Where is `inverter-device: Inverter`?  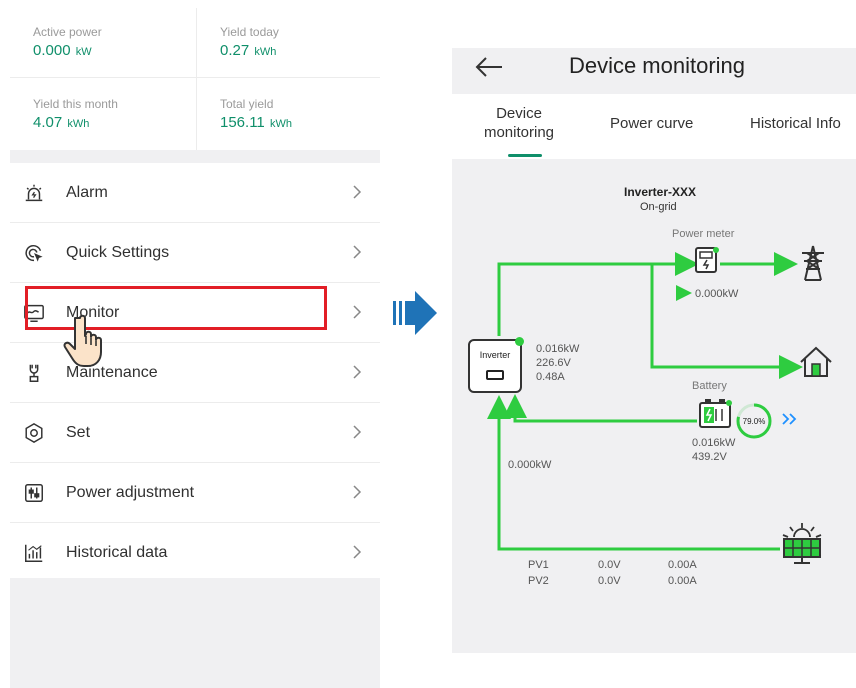
inverter-device: Inverter is located at coordinates (496, 365).